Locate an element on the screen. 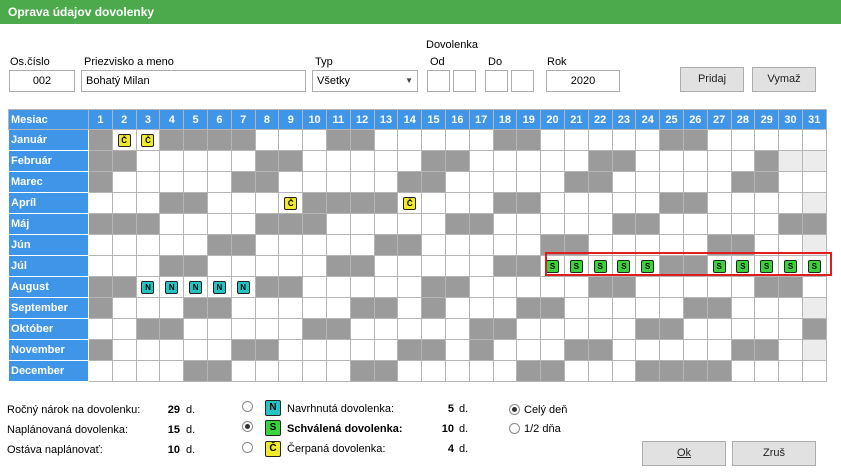  do-day-field is located at coordinates (496, 81).